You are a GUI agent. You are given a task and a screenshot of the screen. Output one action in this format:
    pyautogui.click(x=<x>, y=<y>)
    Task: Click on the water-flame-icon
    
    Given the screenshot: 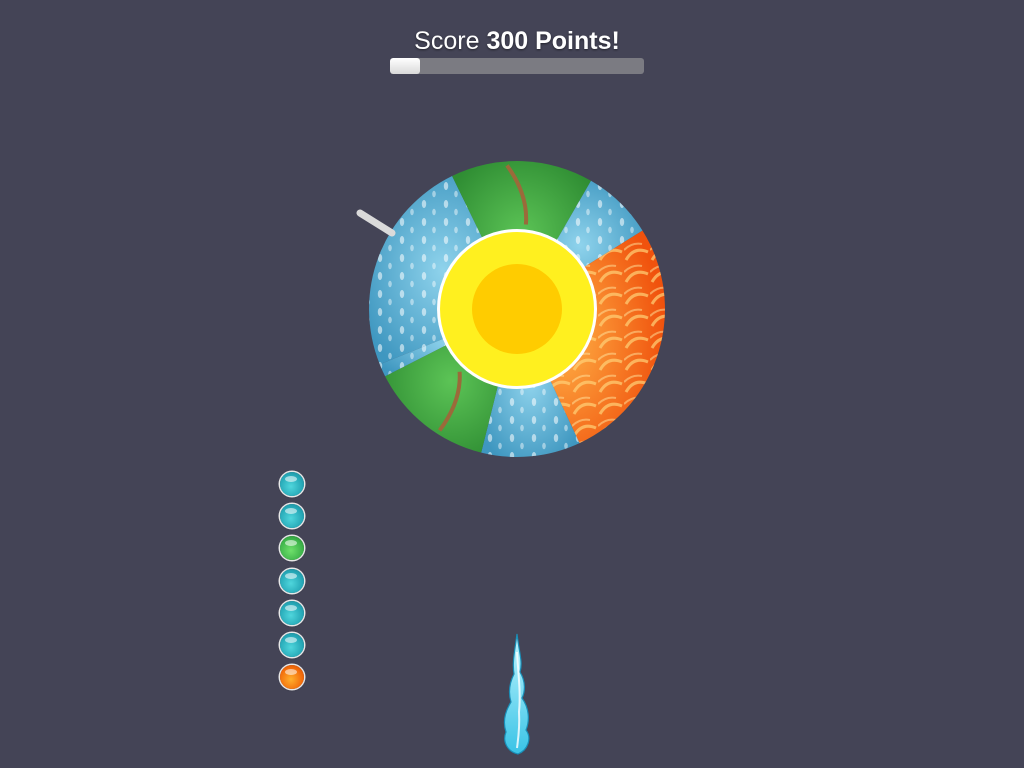 What is the action you would take?
    pyautogui.click(x=516, y=694)
    